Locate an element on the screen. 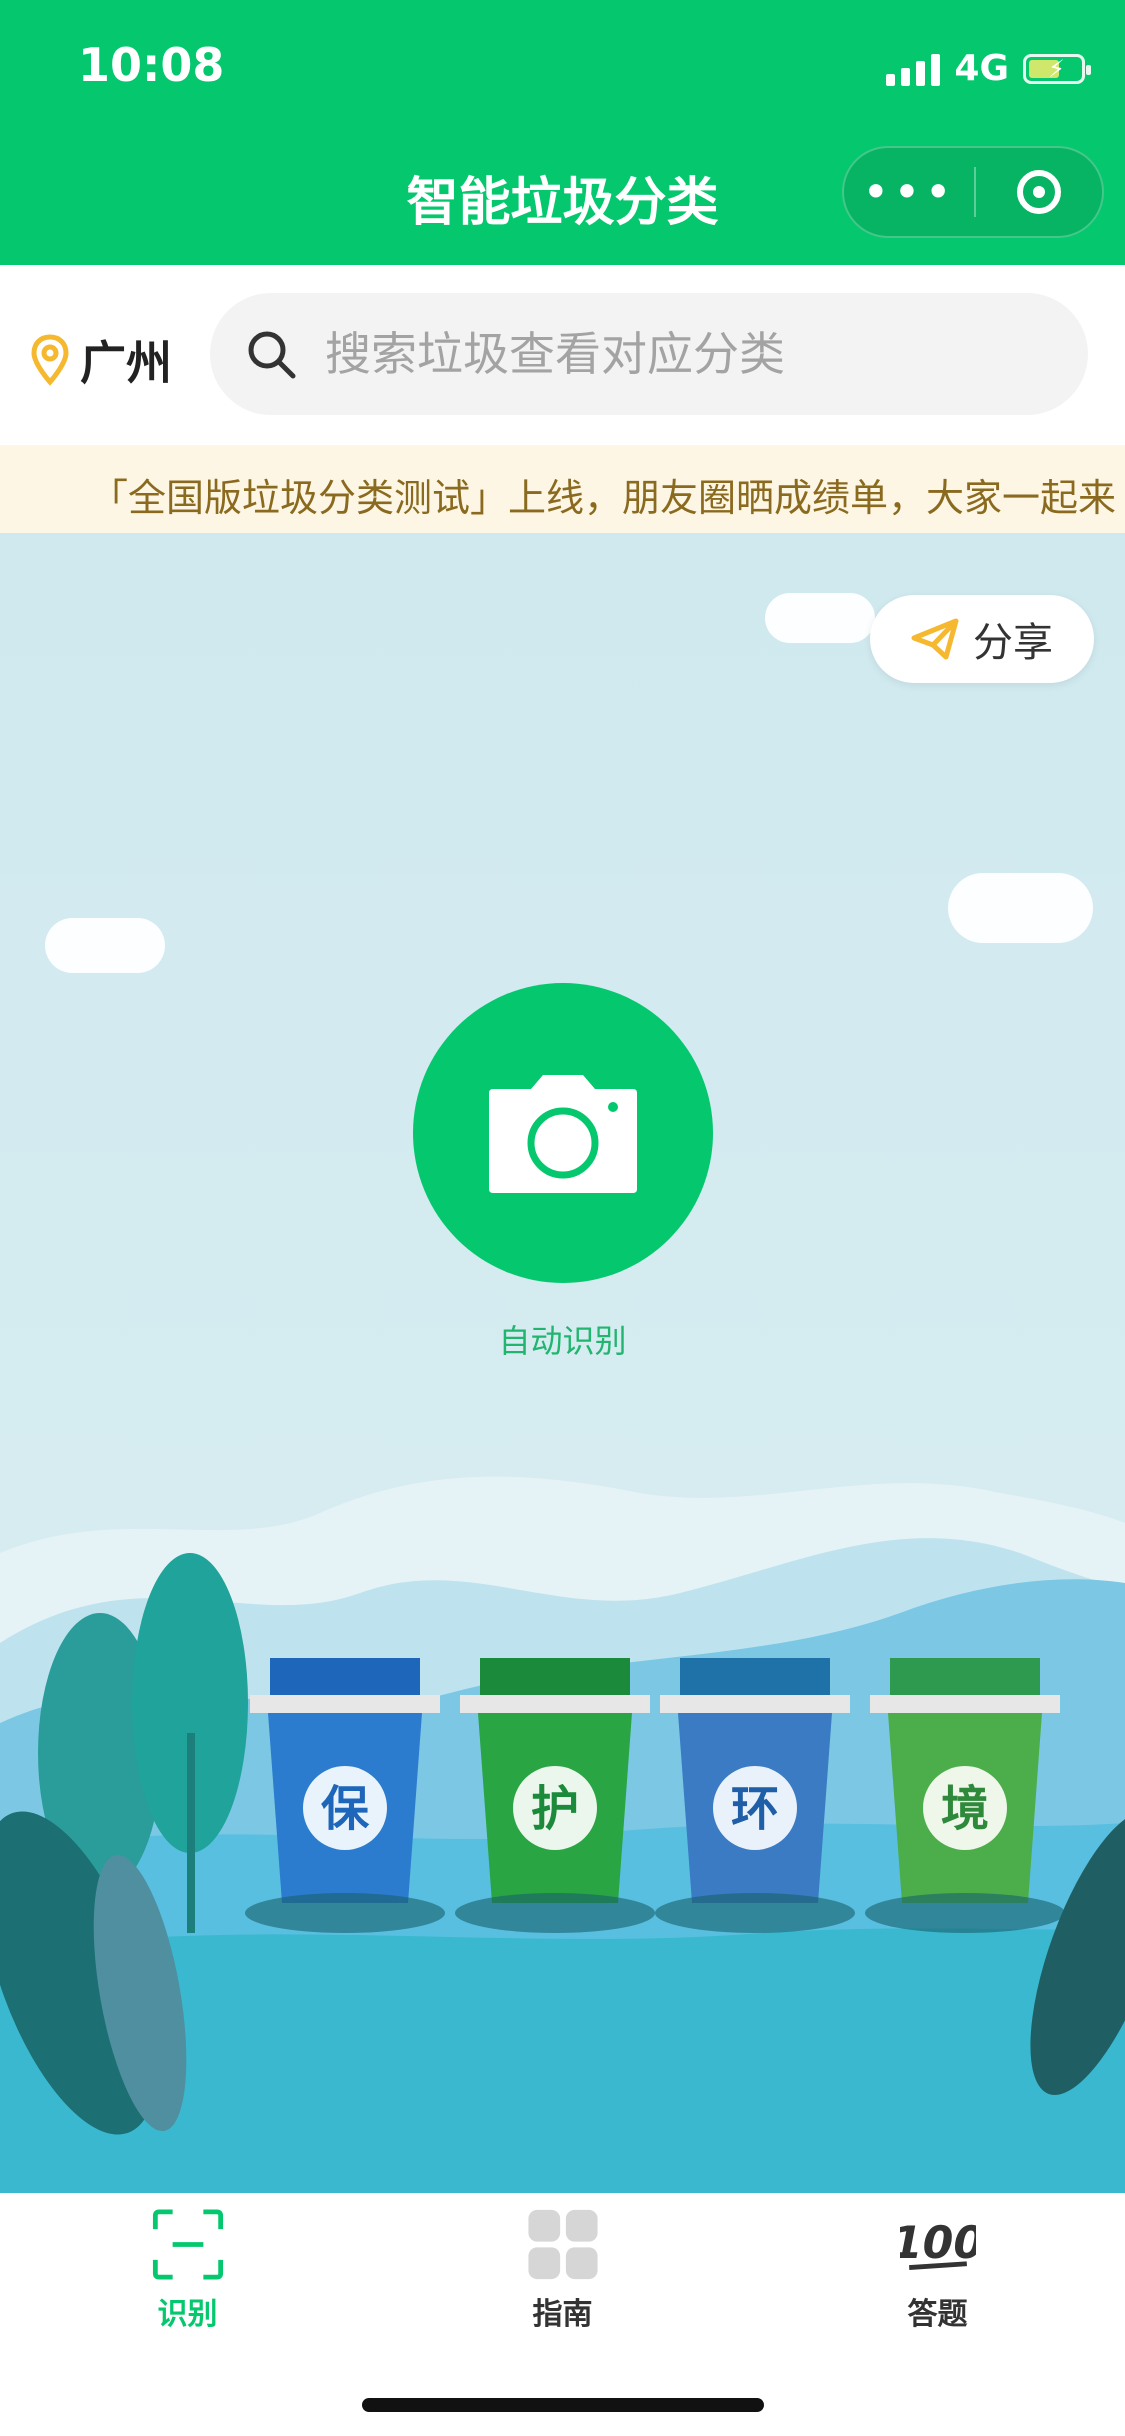  svg-text: 护 is located at coordinates (555, 1809).